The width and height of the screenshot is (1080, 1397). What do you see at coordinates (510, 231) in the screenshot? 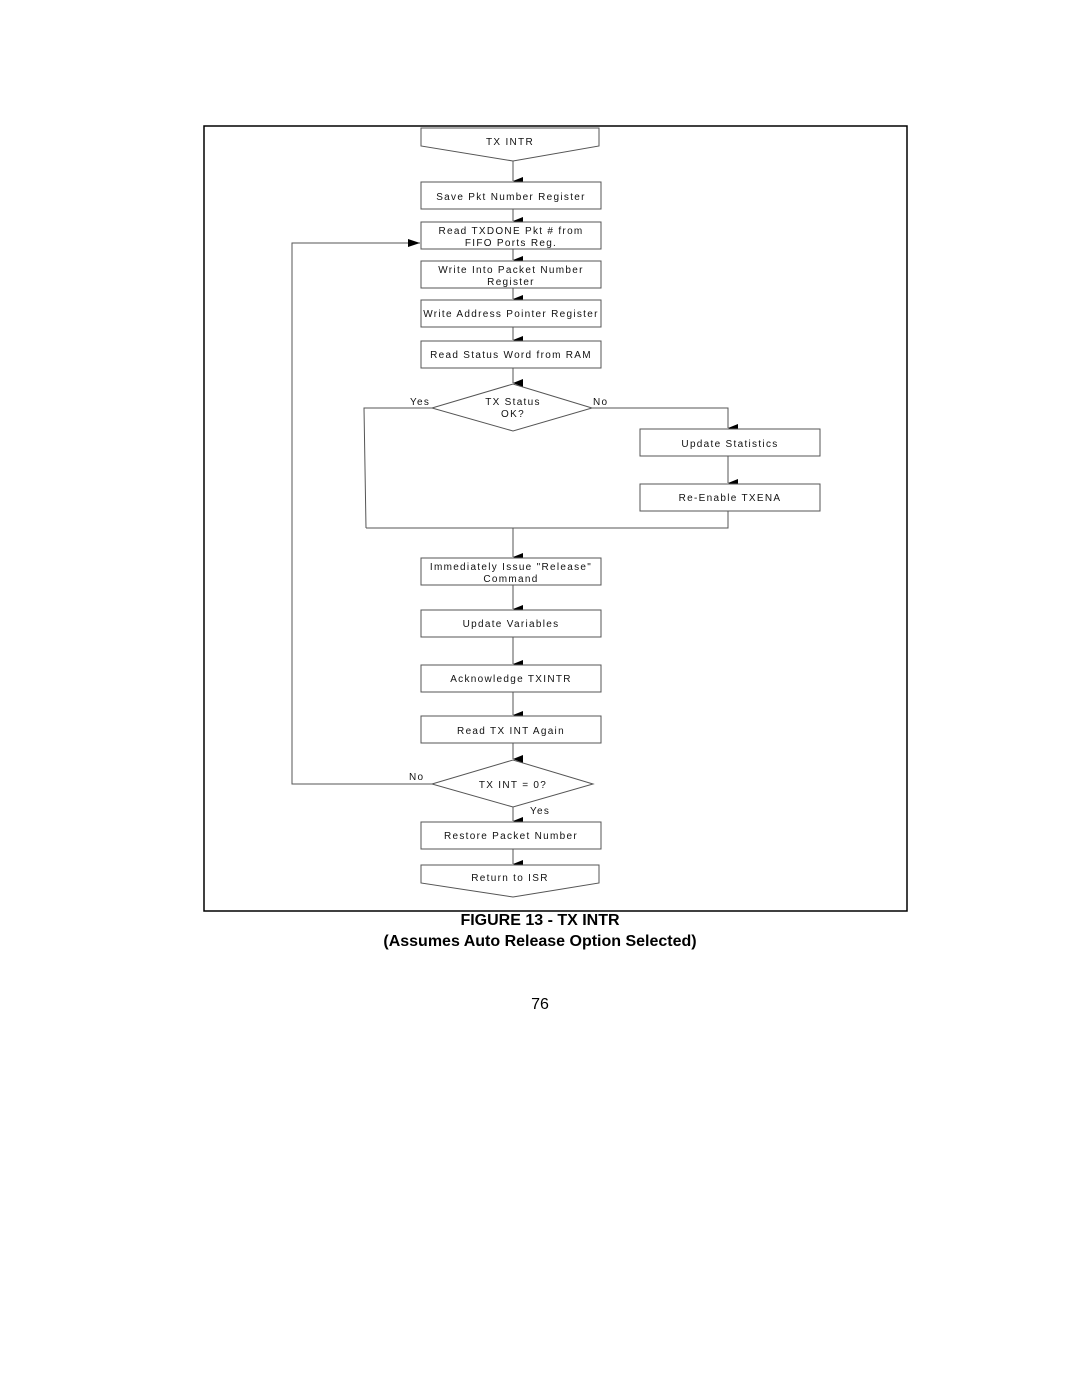
I see `step-label: Read TXDONE Pkt # from` at bounding box center [510, 231].